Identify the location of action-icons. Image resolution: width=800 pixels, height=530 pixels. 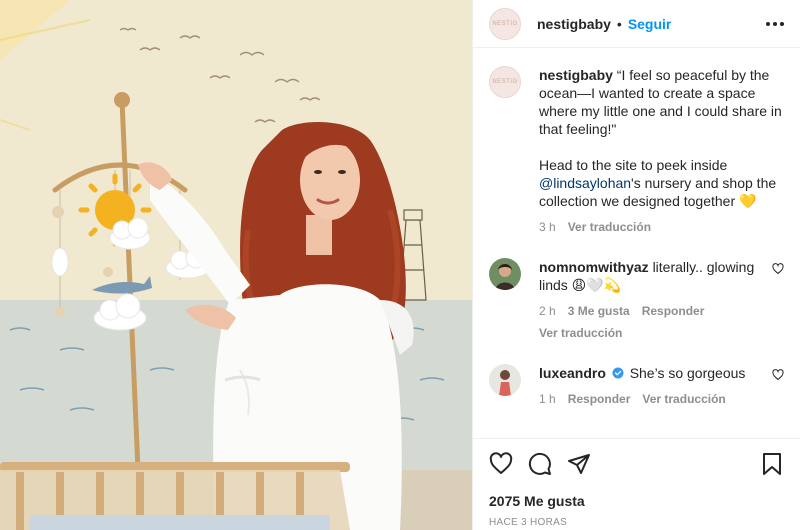
(636, 466).